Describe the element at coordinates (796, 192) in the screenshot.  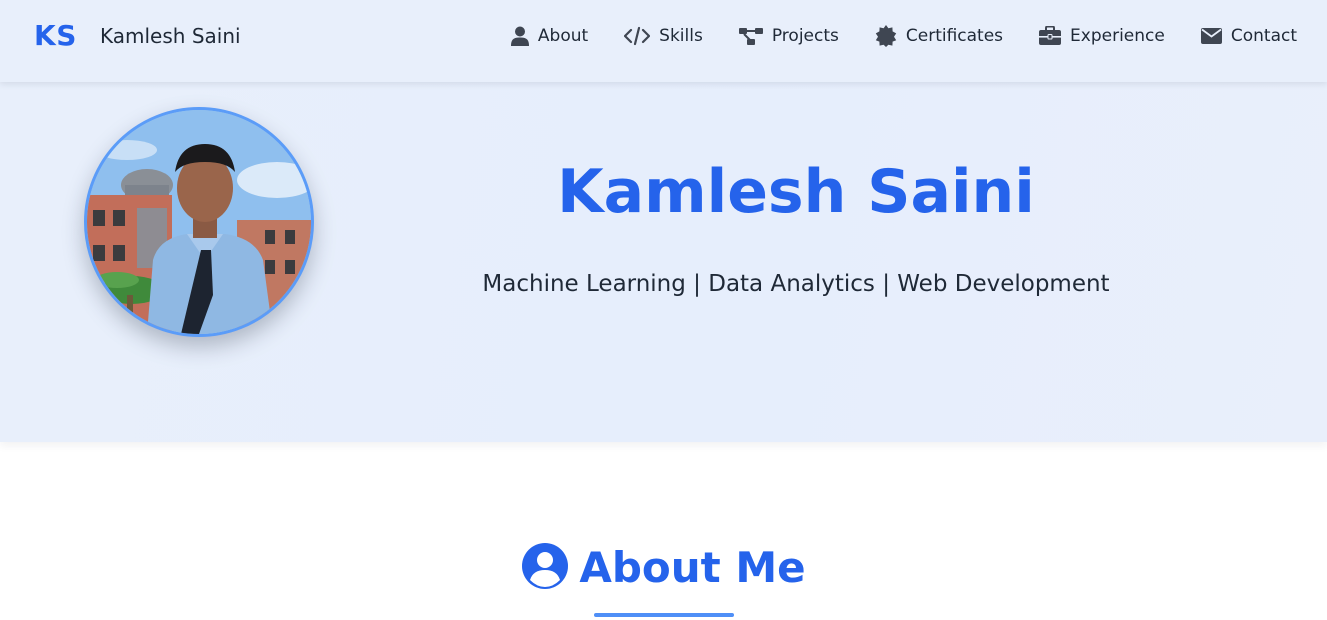
I see `hero-name: Kamlesh Saini` at that location.